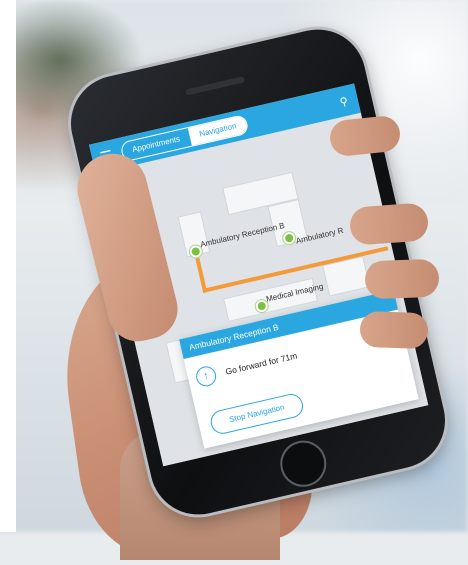 Image resolution: width=468 pixels, height=565 pixels. Describe the element at coordinates (206, 376) in the screenshot. I see `arrow-up-icon: ↑` at that location.